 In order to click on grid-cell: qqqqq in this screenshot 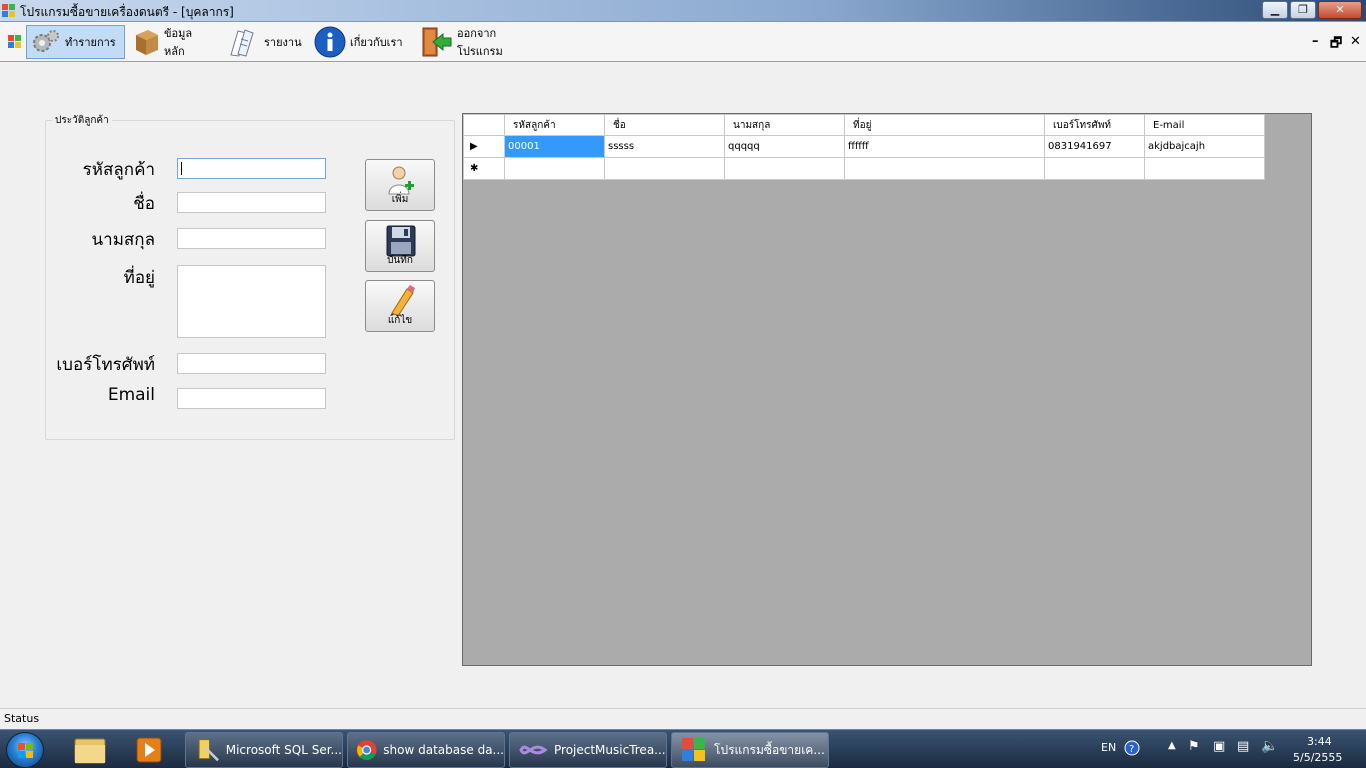, I will do `click(784, 146)`.